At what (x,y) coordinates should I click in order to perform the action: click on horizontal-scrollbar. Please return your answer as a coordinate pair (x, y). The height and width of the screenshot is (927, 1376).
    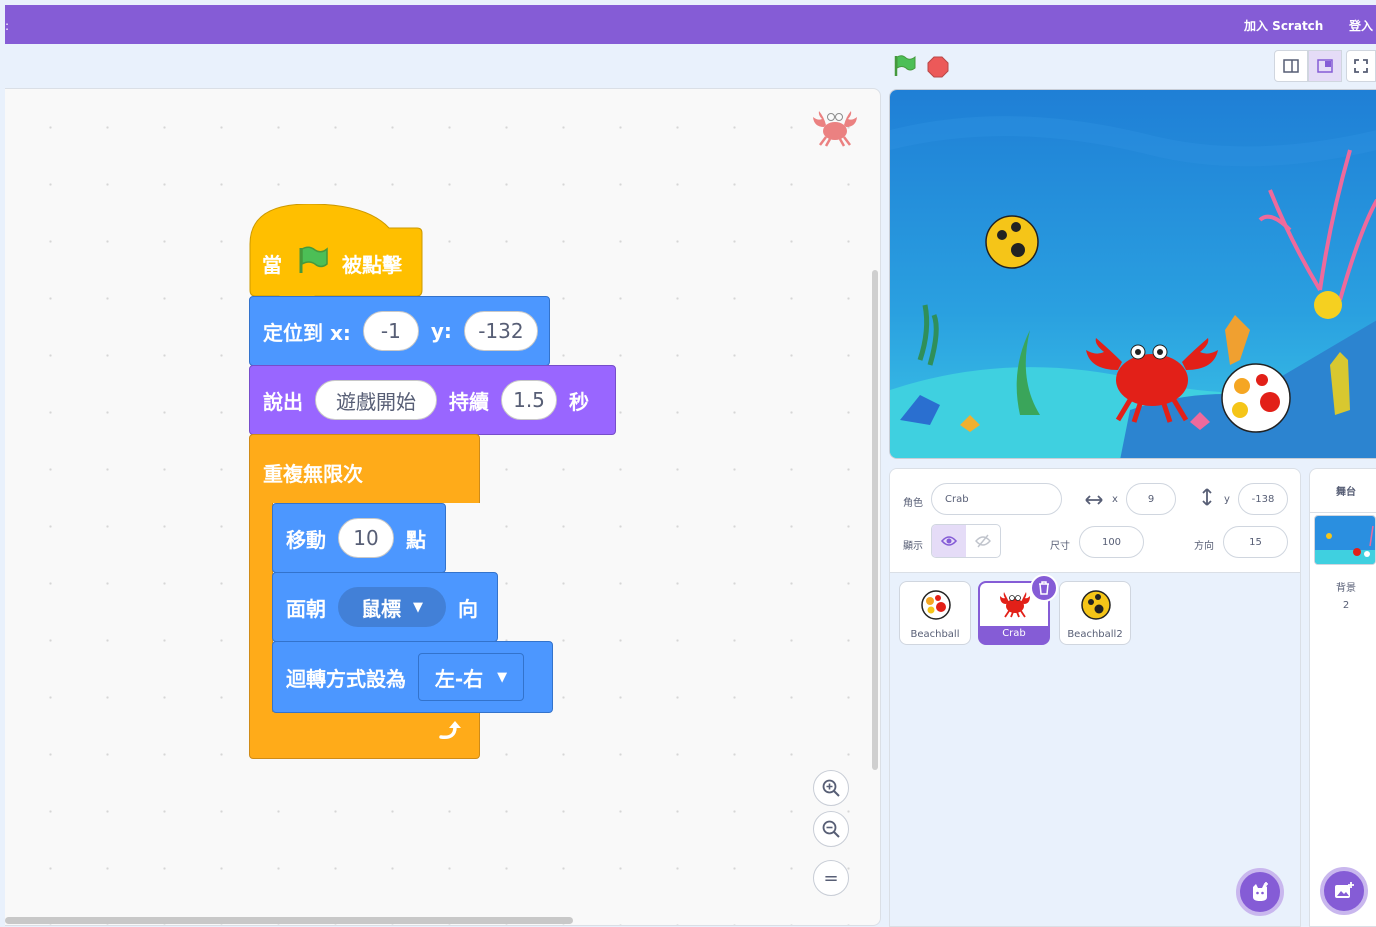
    Looking at the image, I should click on (289, 920).